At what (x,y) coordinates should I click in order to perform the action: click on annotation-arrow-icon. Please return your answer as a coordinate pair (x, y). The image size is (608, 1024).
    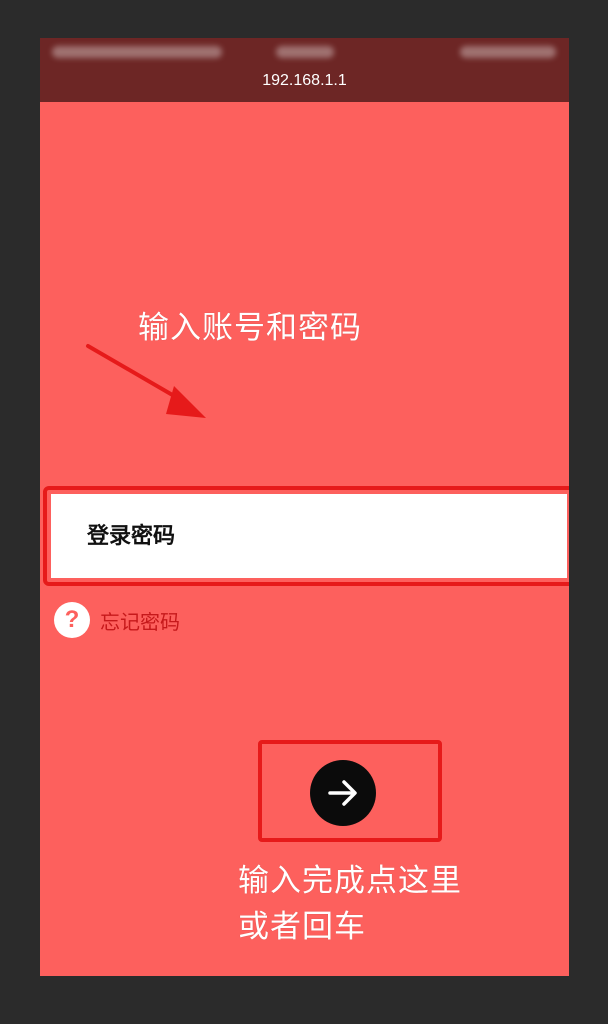
    Looking at the image, I should click on (146, 381).